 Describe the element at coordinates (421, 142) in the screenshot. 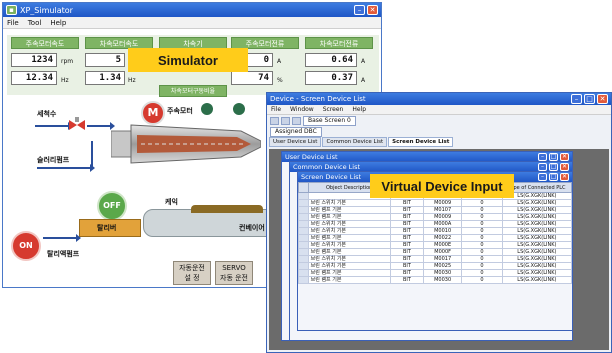

I see `tab-screen-device-list: Screen Device List` at that location.